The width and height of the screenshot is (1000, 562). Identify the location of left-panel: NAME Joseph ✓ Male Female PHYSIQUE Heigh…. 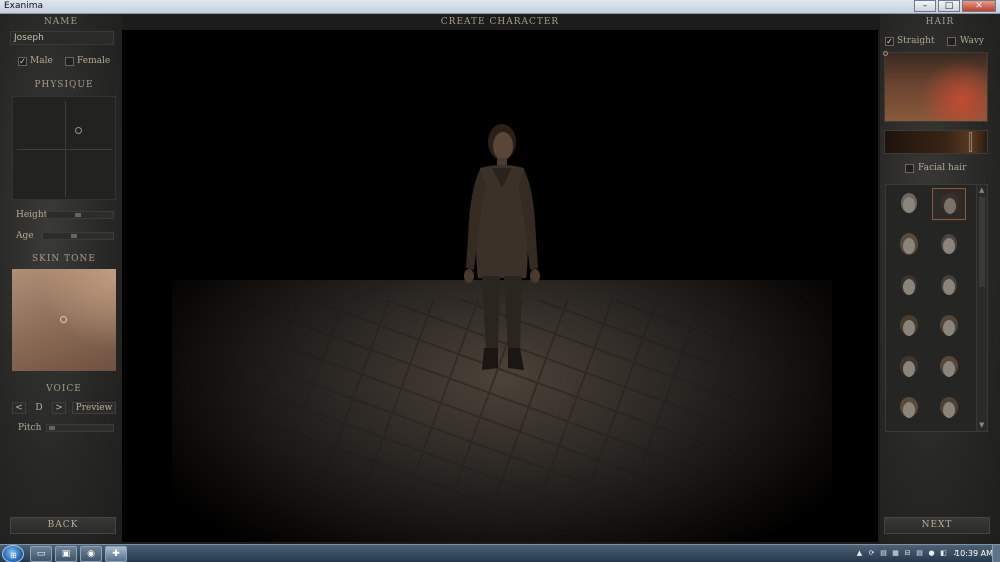
(61, 279).